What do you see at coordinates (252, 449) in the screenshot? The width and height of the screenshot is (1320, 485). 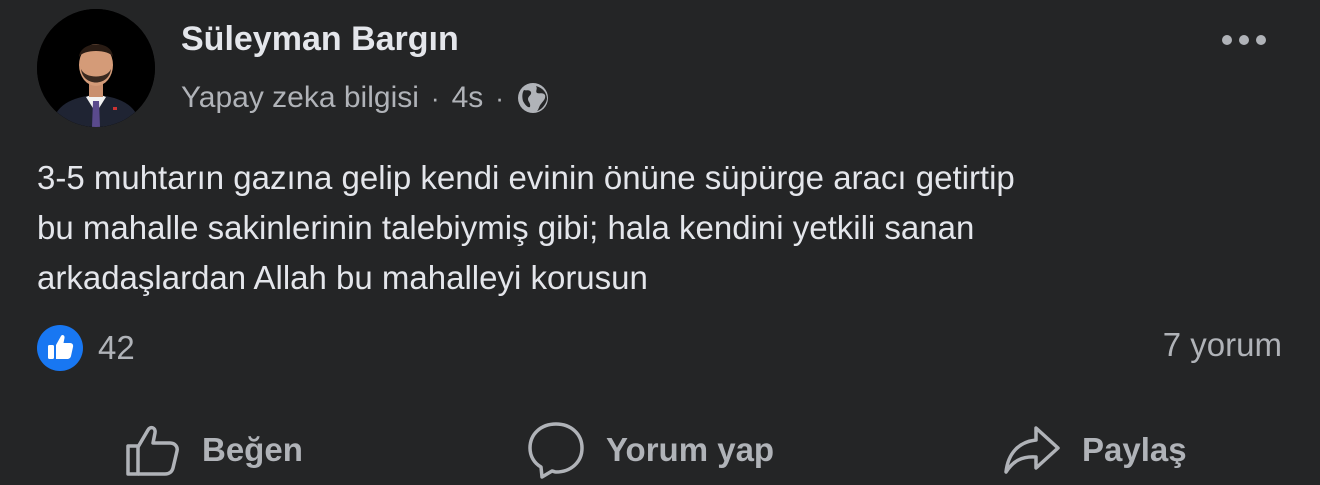 I see `like-button-label: Beğen` at bounding box center [252, 449].